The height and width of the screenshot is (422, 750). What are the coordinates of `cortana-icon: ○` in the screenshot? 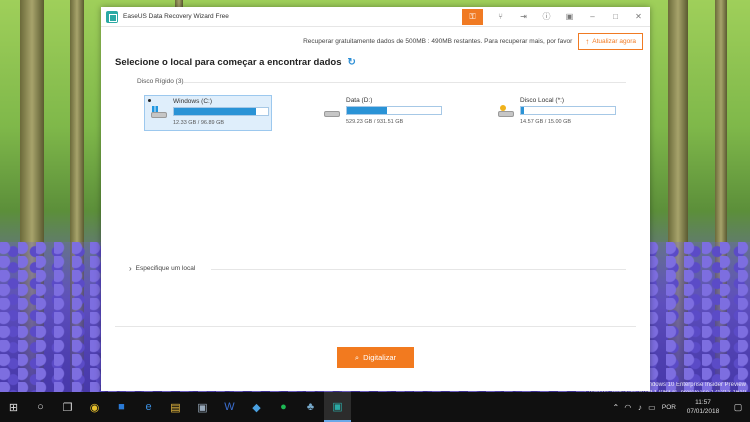 It's located at (40, 407).